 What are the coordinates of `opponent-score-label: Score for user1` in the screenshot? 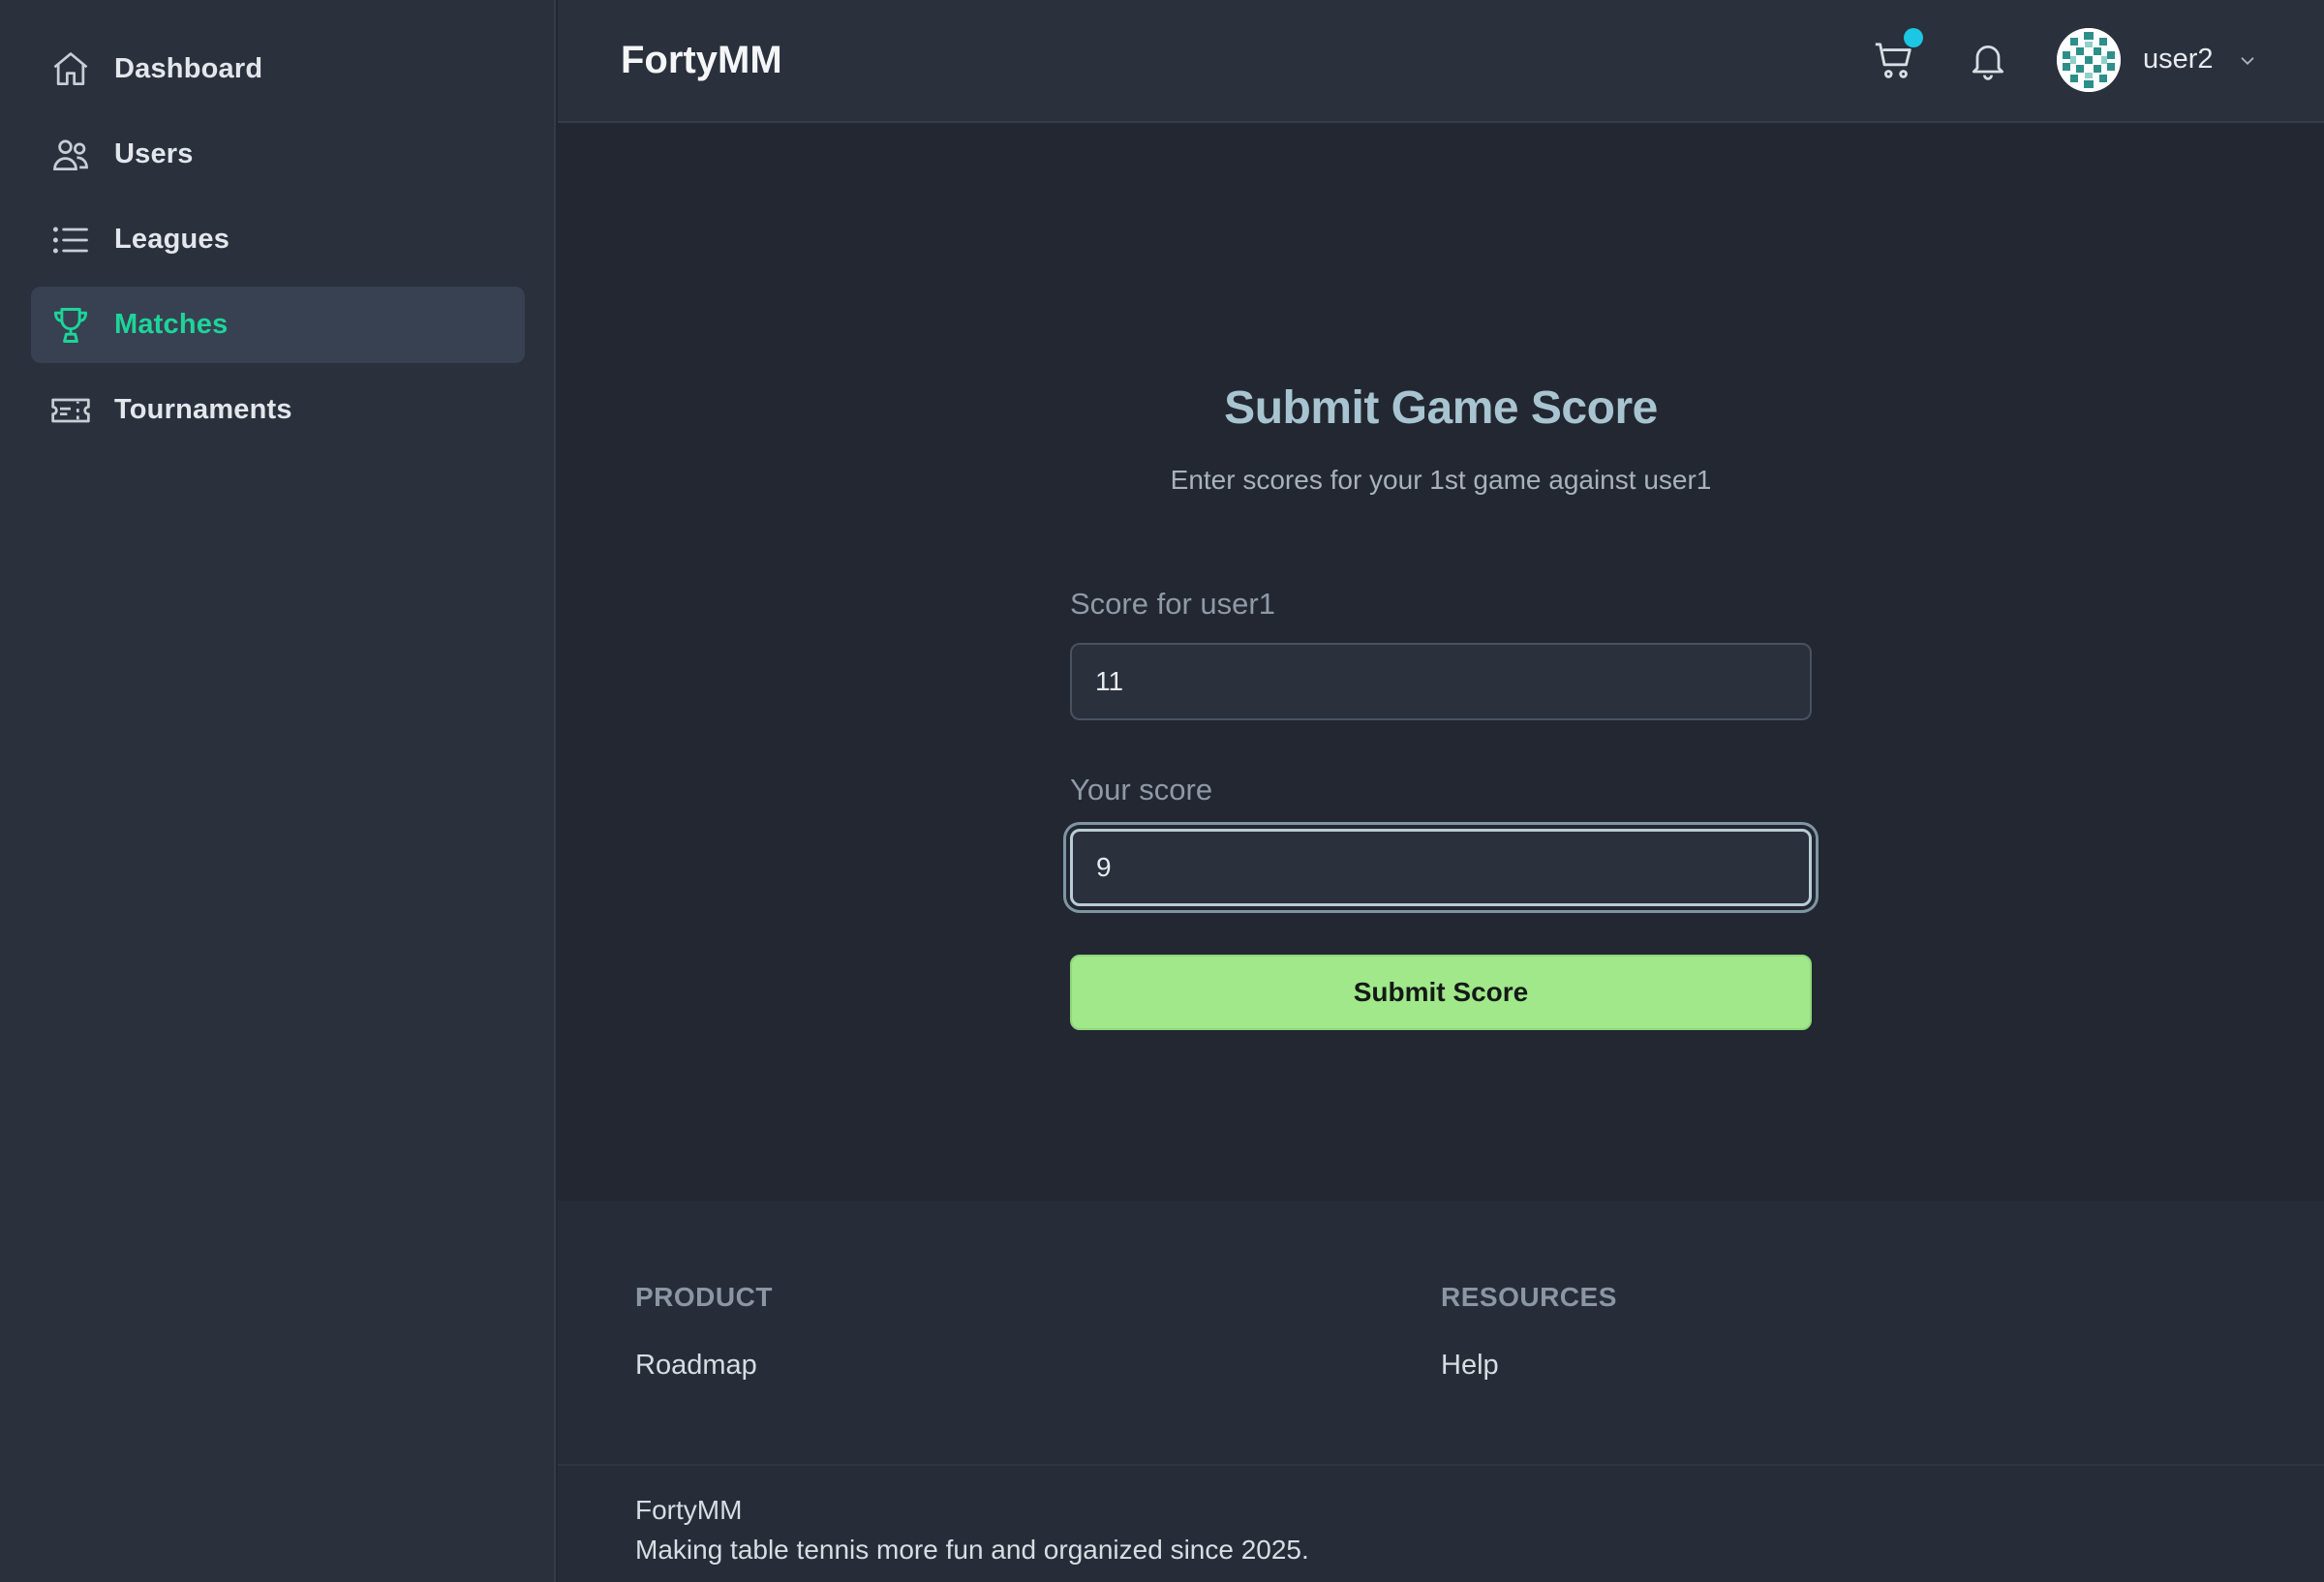 It's located at (1173, 604).